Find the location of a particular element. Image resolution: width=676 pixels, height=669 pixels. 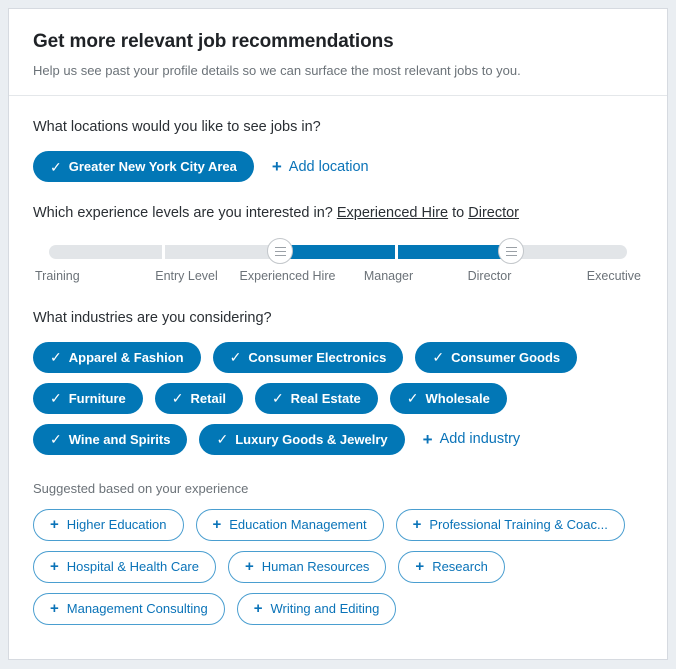

chip-label: Management Consulting is located at coordinates (137, 609).